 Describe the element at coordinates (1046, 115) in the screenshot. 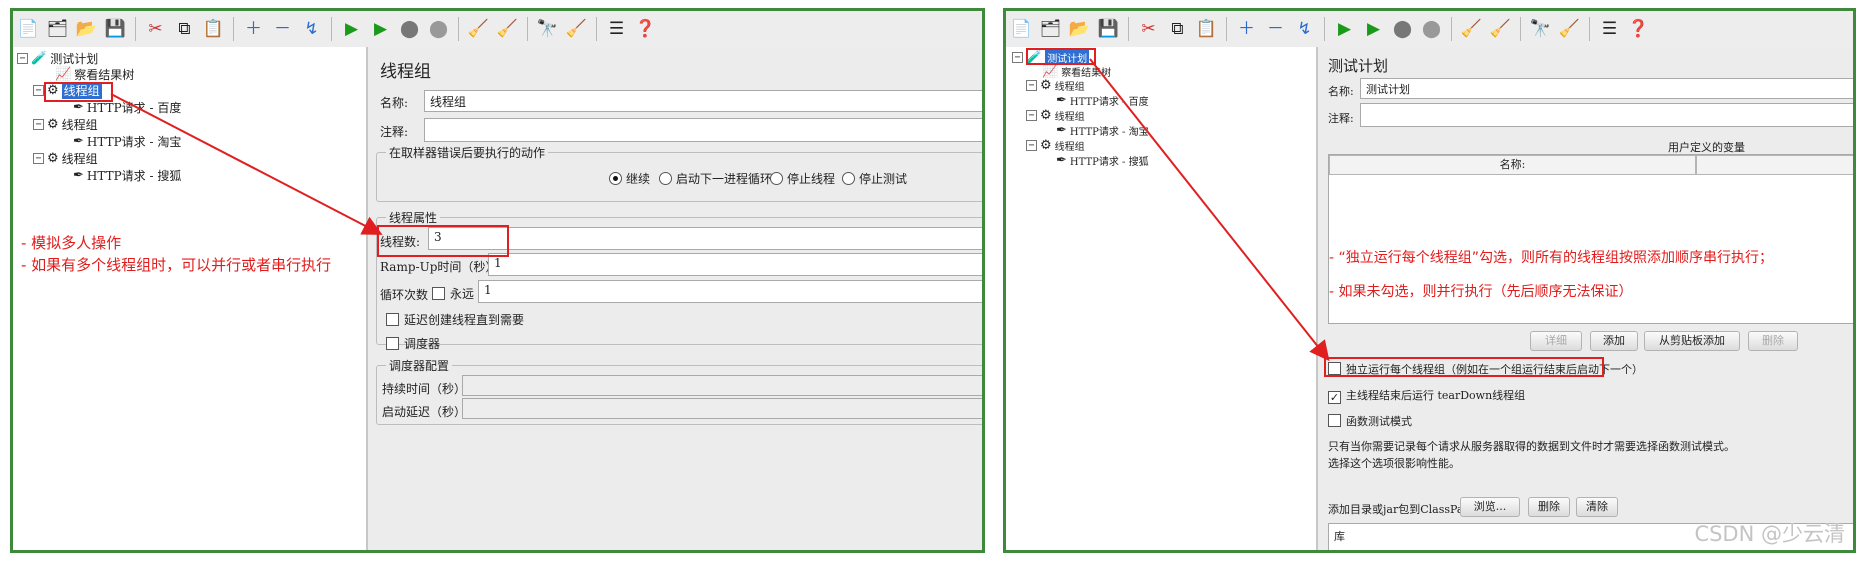

I see `gear-icon: ⚙` at that location.